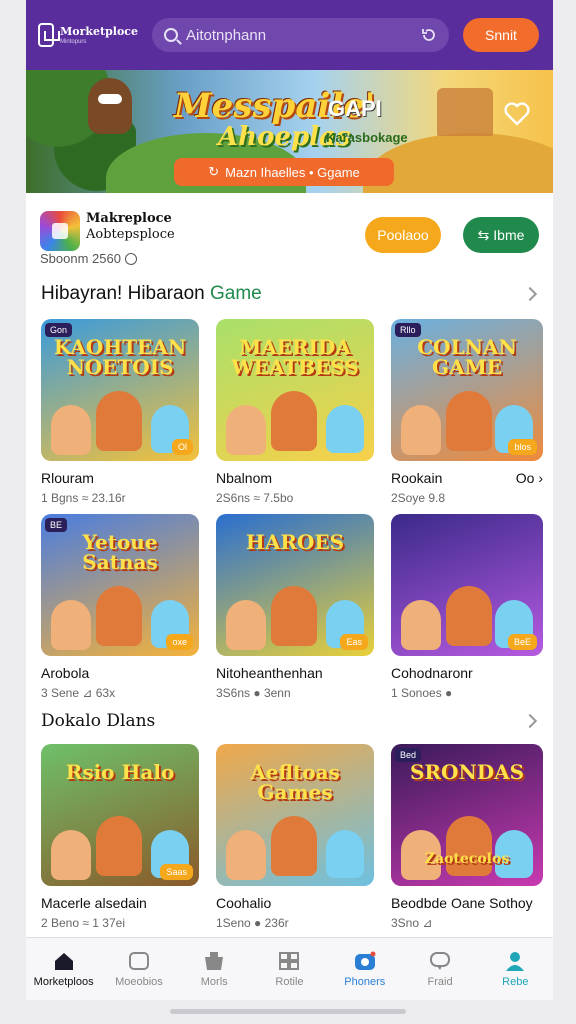 The width and height of the screenshot is (576, 1024). I want to click on nav-item: Moeobios, so click(138, 969).